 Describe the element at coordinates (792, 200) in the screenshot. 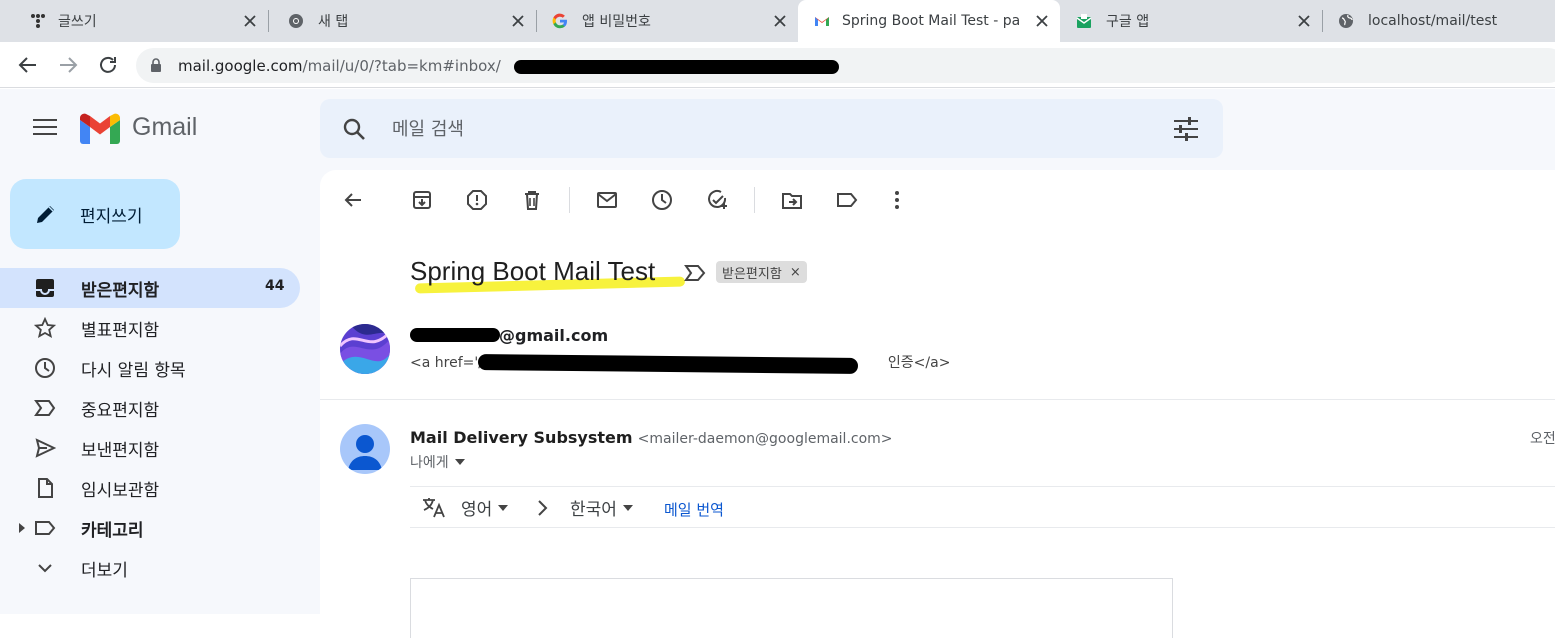

I see `move-to-icon` at that location.